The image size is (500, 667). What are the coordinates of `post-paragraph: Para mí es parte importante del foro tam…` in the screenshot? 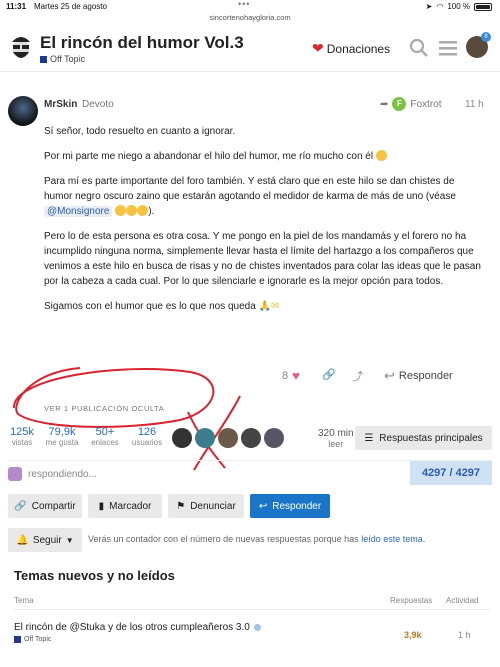 It's located at (264, 196).